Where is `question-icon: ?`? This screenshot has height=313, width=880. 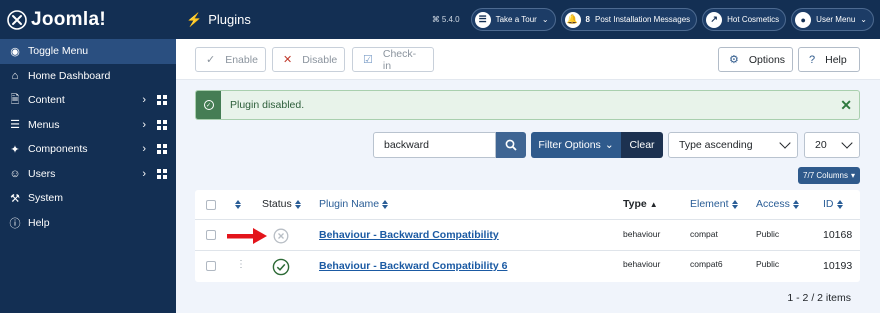 question-icon: ? is located at coordinates (812, 59).